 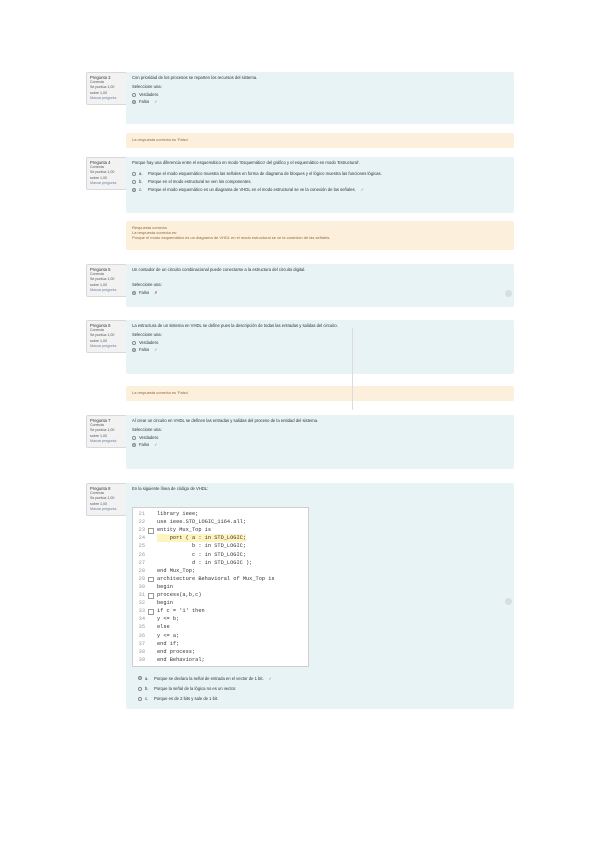 I want to click on code-line-number: 33, so click(x=141, y=611).